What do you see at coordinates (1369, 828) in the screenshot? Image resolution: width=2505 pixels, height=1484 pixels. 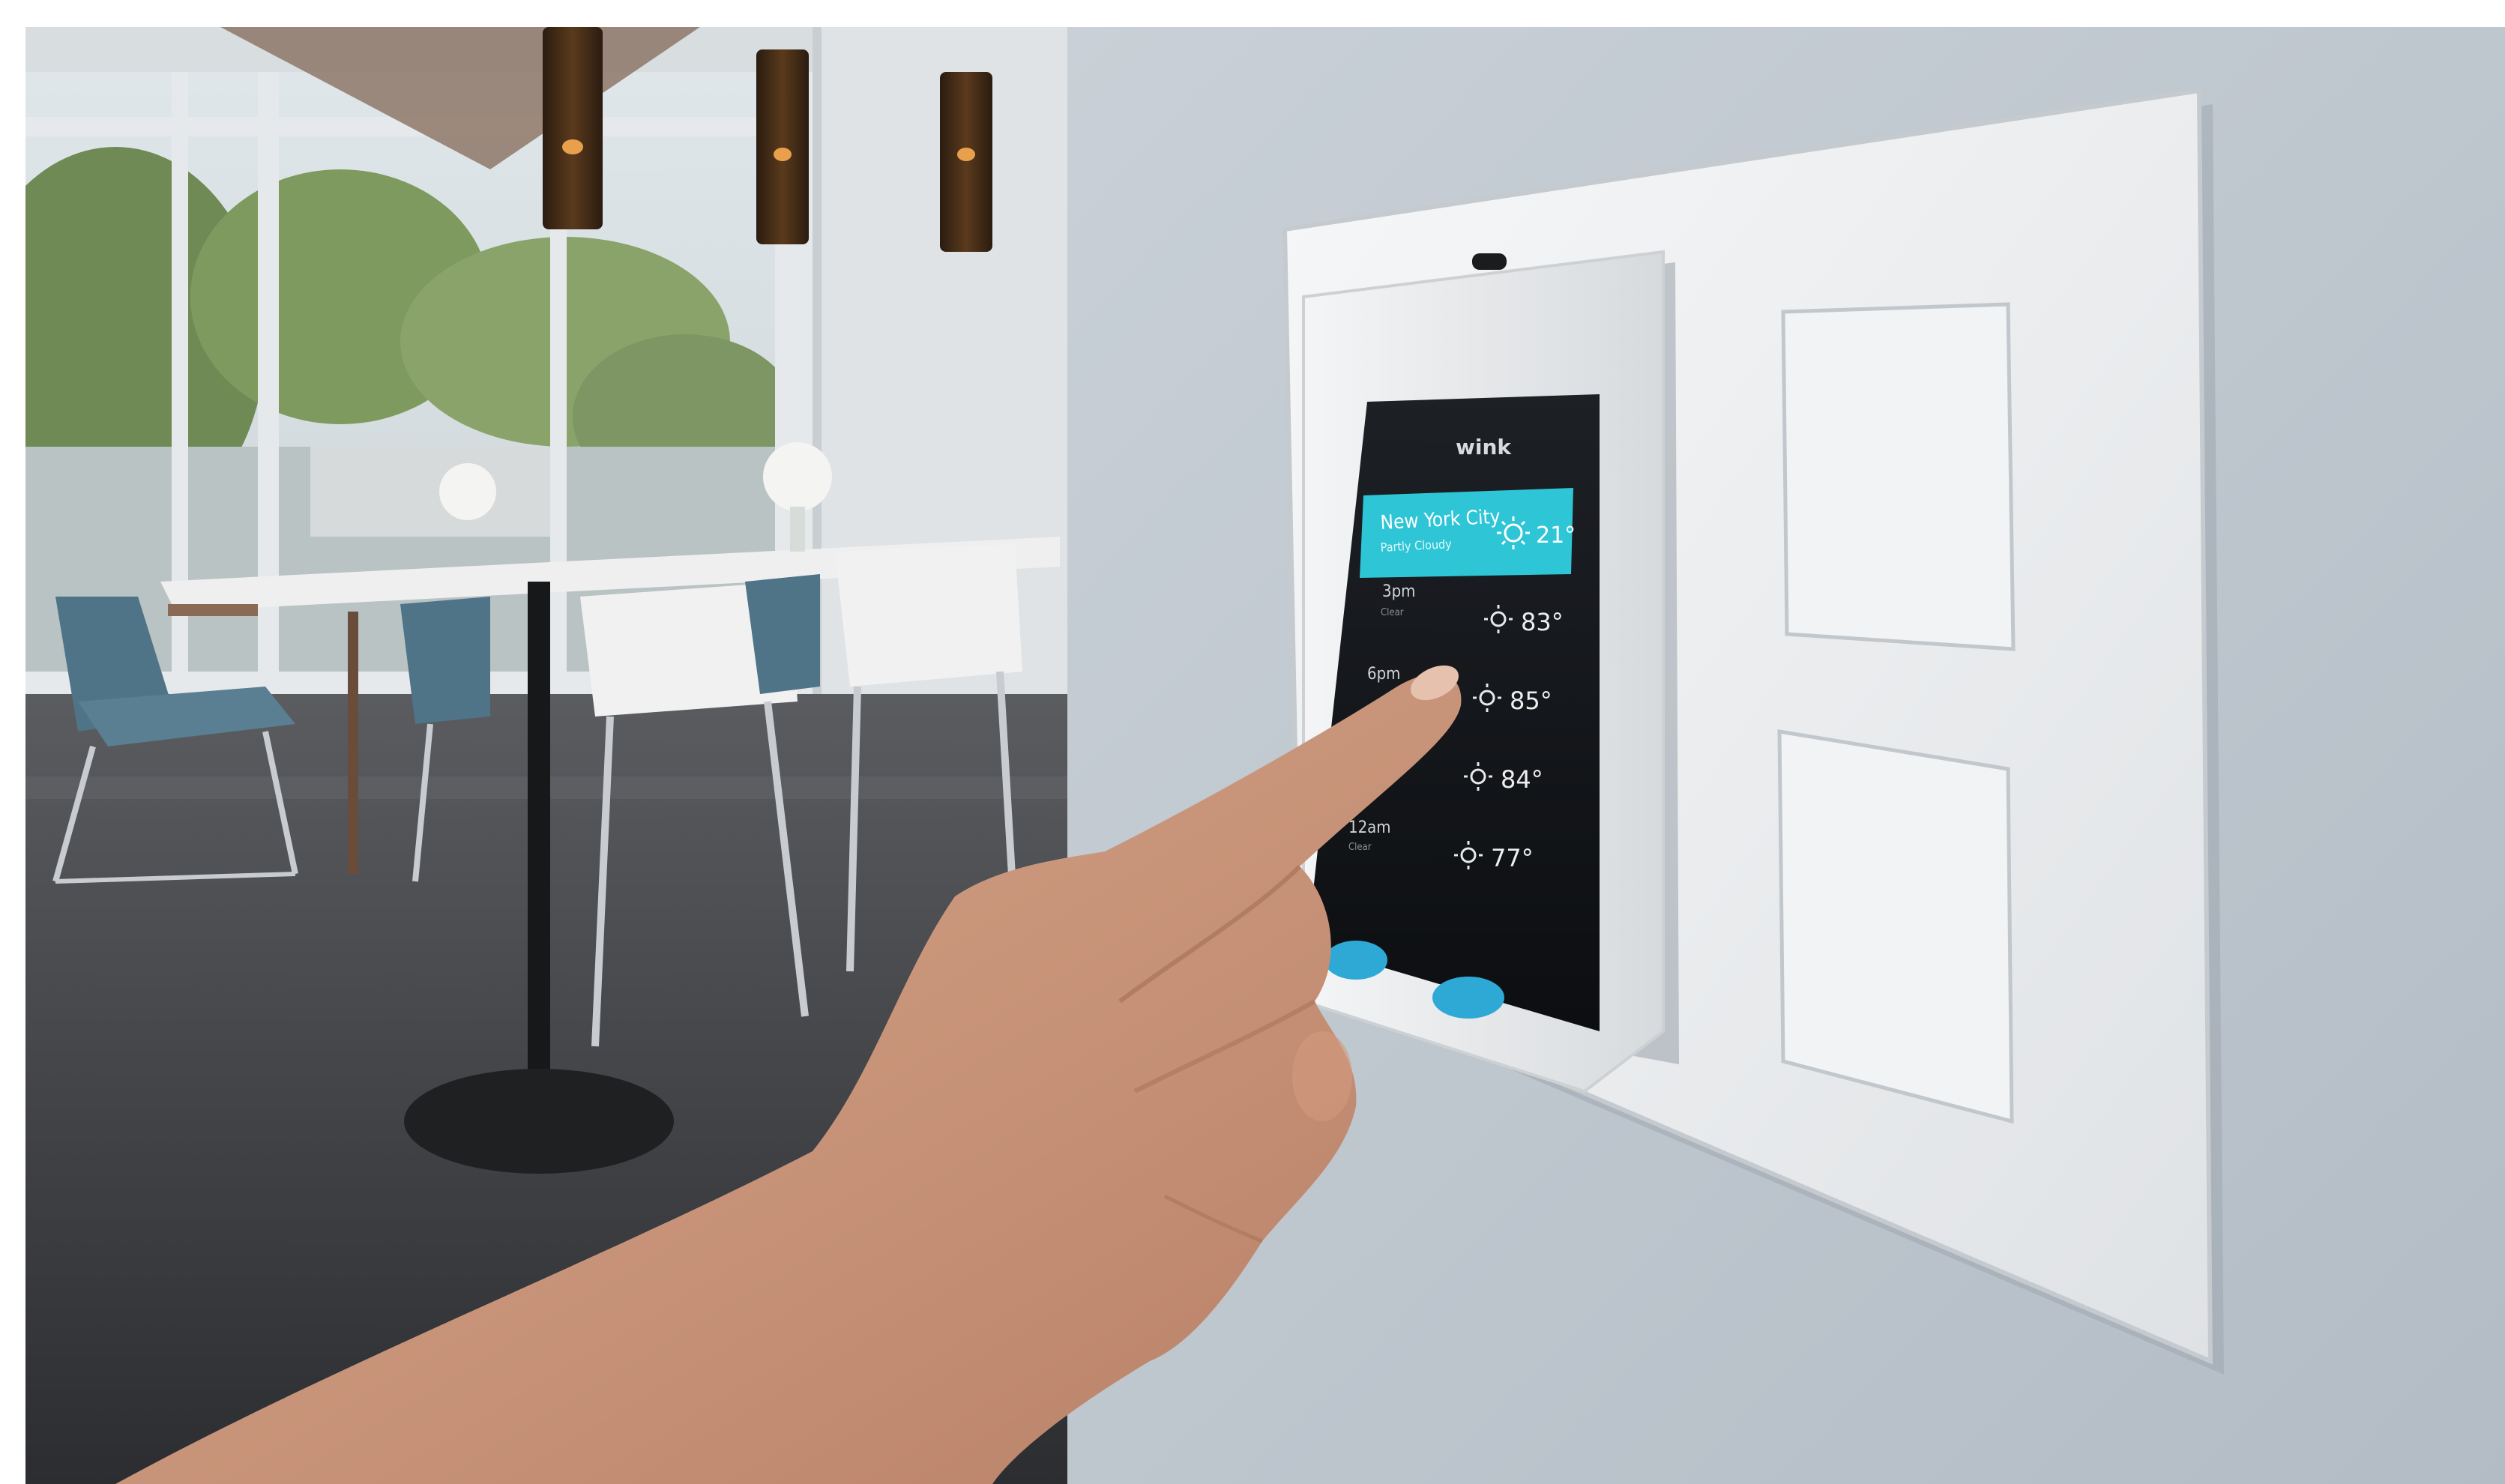 I see `forecast-time: 12am` at bounding box center [1369, 828].